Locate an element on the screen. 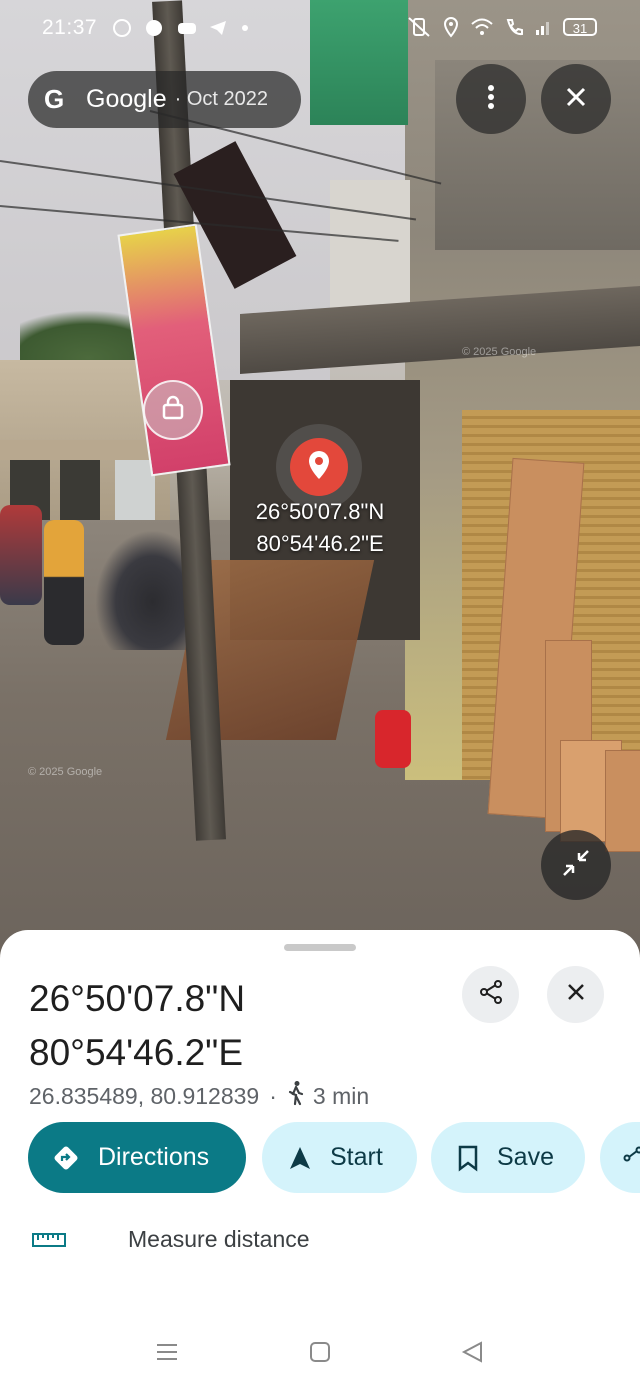 The image size is (640, 1387). start-label: Start is located at coordinates (356, 1157).